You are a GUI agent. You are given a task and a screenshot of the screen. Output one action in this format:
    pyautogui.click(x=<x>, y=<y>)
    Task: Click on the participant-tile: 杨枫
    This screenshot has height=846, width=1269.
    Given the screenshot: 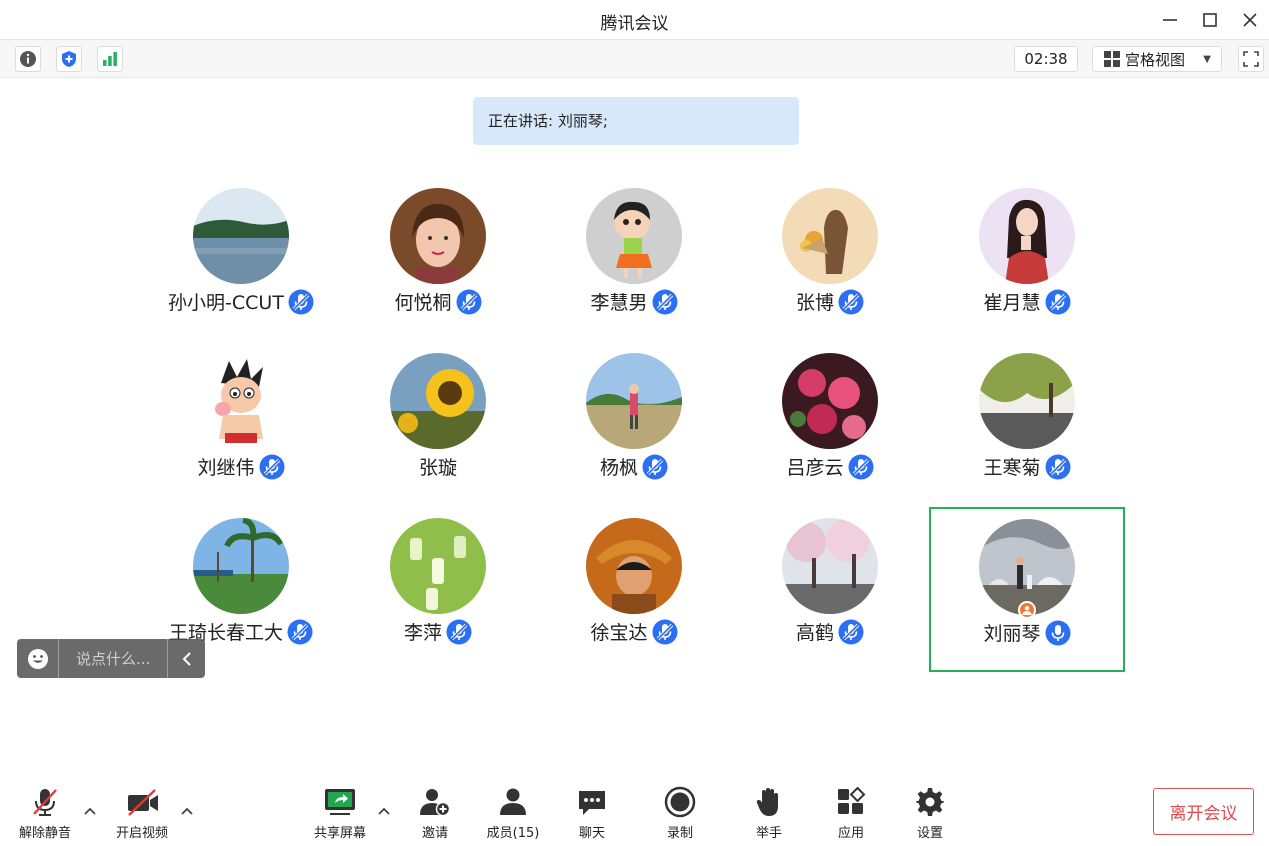 What is the action you would take?
    pyautogui.click(x=634, y=425)
    